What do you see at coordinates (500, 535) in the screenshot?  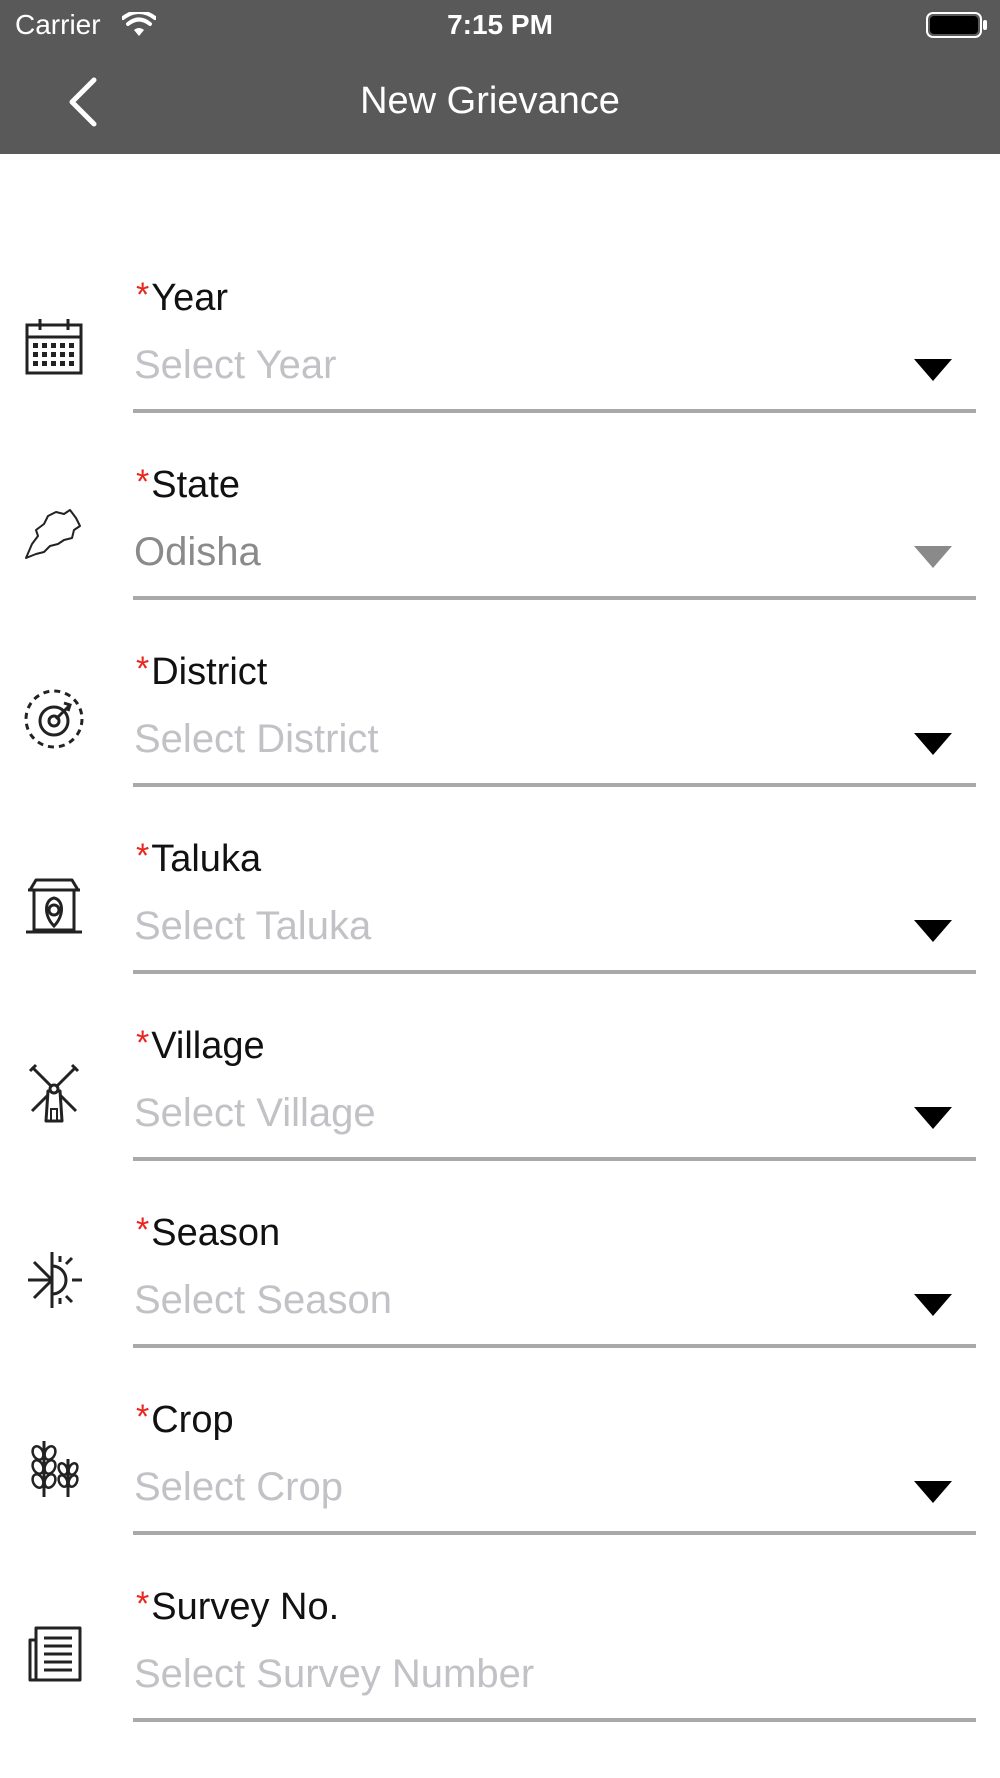 I see `form-row-state: *State Odisha` at bounding box center [500, 535].